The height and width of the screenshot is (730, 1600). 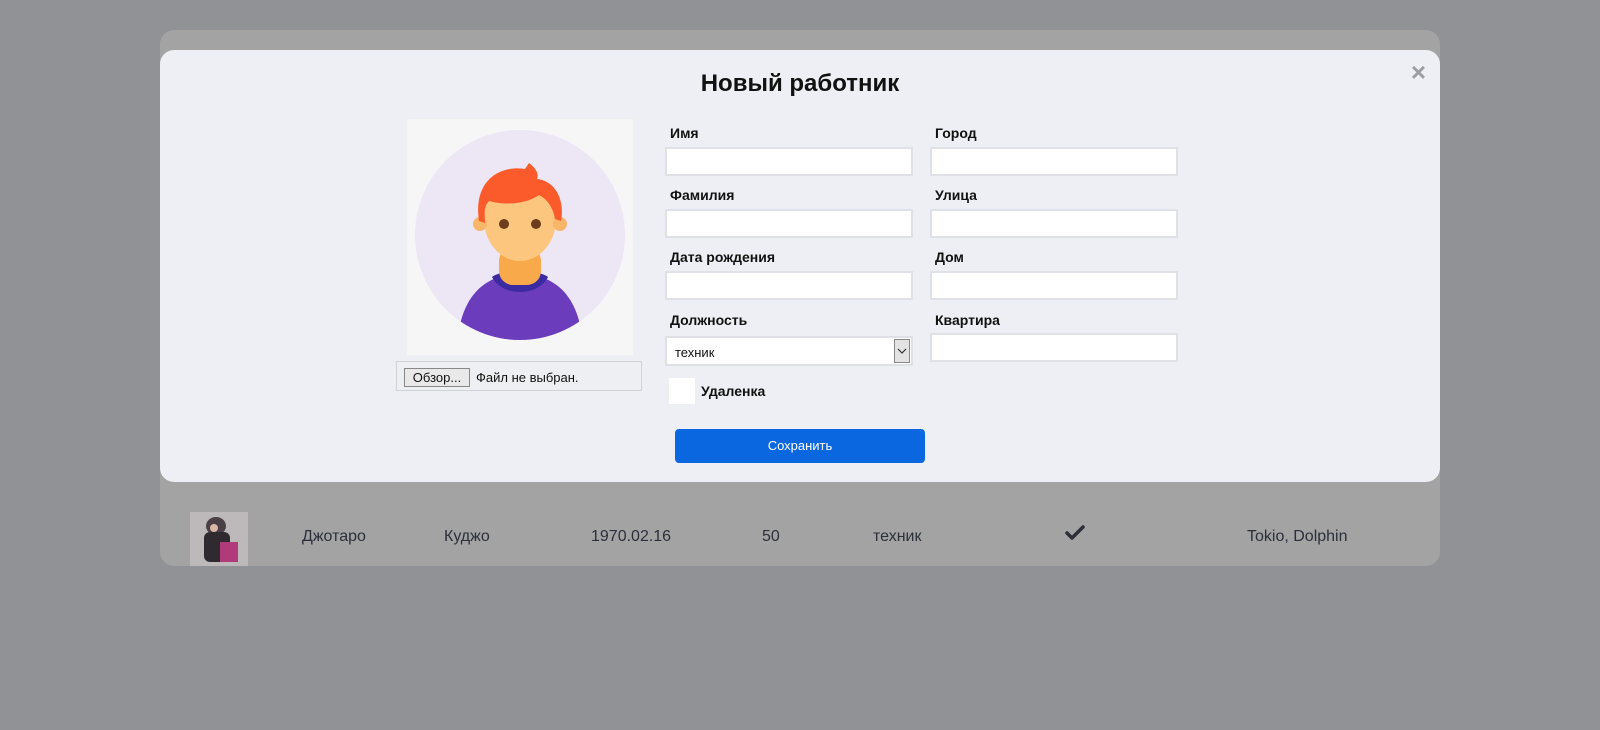 I want to click on file-status-text: Файл не выбран., so click(x=527, y=377).